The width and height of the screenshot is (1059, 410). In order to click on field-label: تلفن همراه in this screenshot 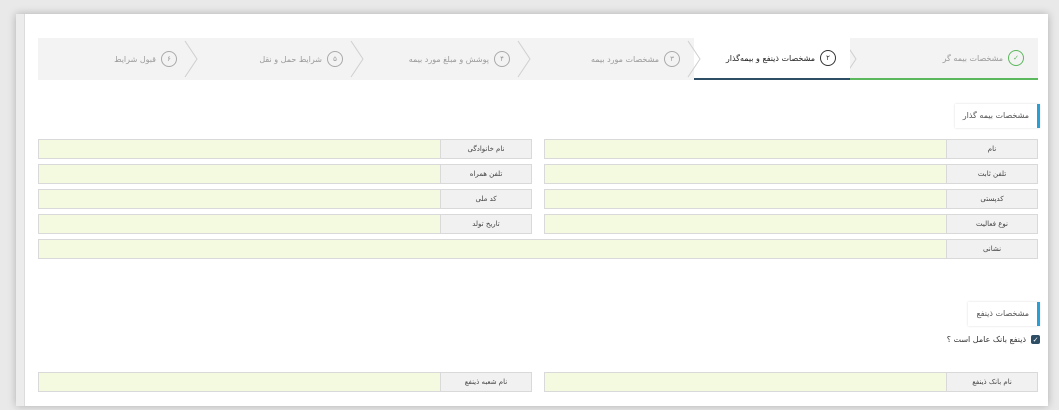, I will do `click(485, 174)`.